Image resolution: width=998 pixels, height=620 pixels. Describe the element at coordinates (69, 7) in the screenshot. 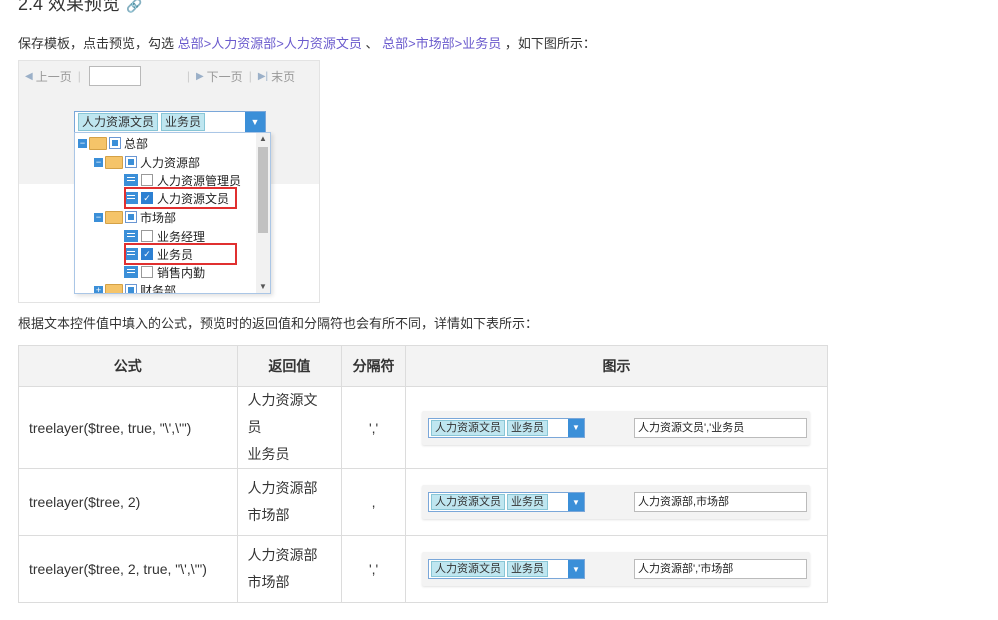

I see `heading-text: 2.4 效果预览` at that location.